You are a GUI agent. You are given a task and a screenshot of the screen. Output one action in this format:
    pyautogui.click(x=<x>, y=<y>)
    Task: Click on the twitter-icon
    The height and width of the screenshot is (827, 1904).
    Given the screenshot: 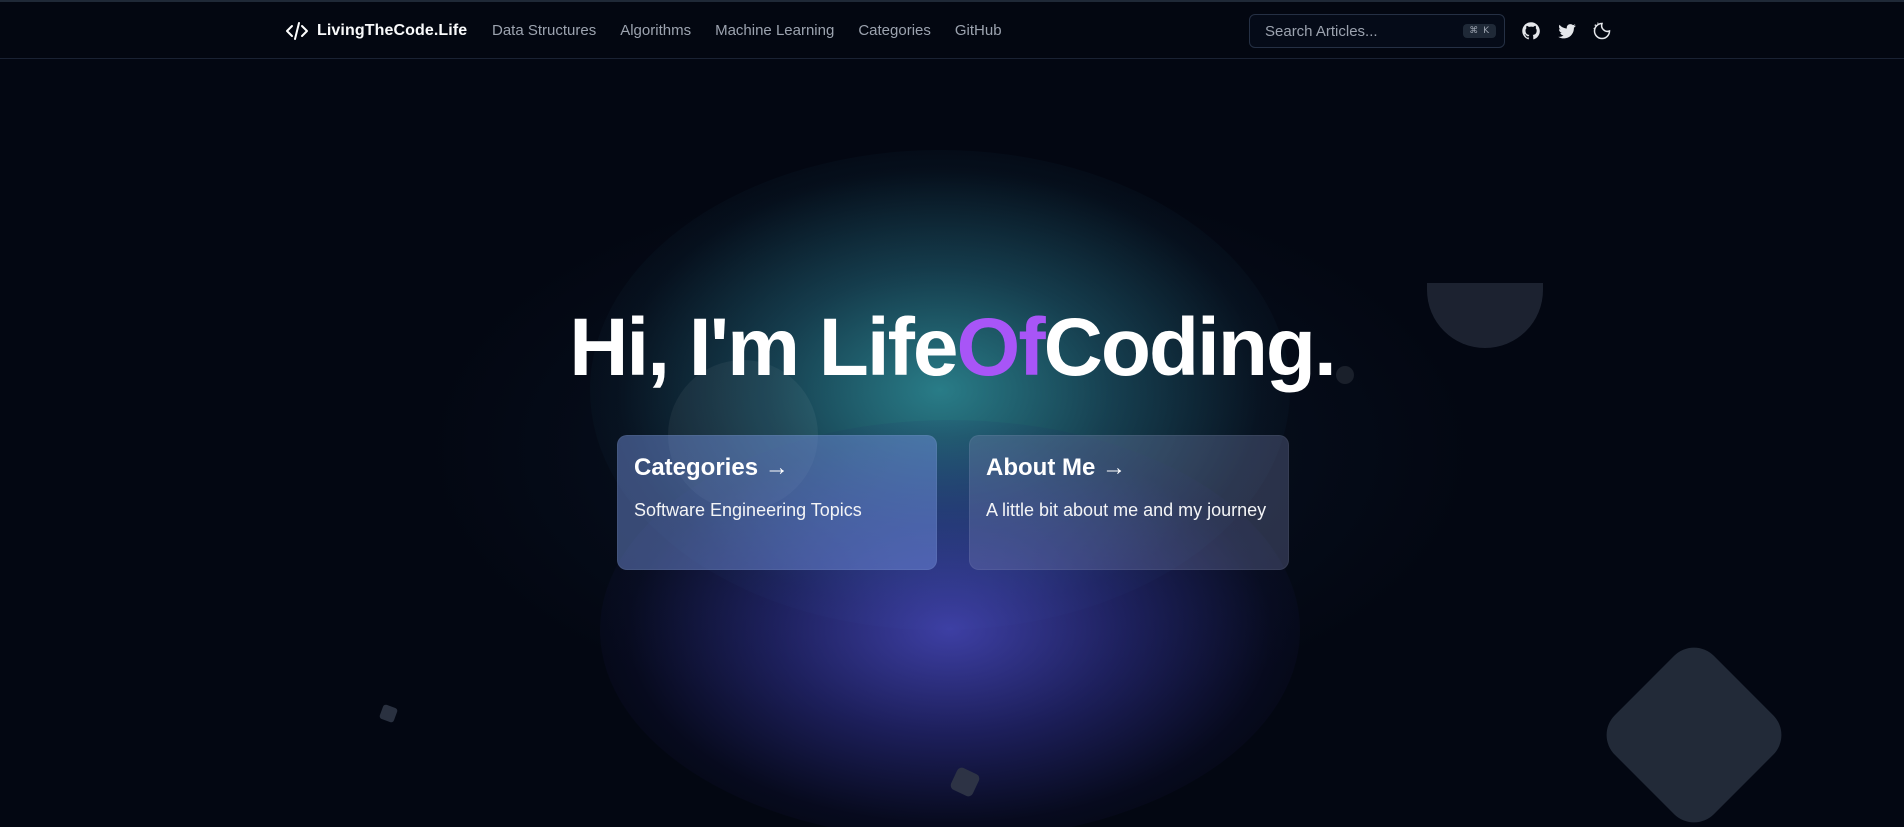 What is the action you would take?
    pyautogui.click(x=1567, y=31)
    